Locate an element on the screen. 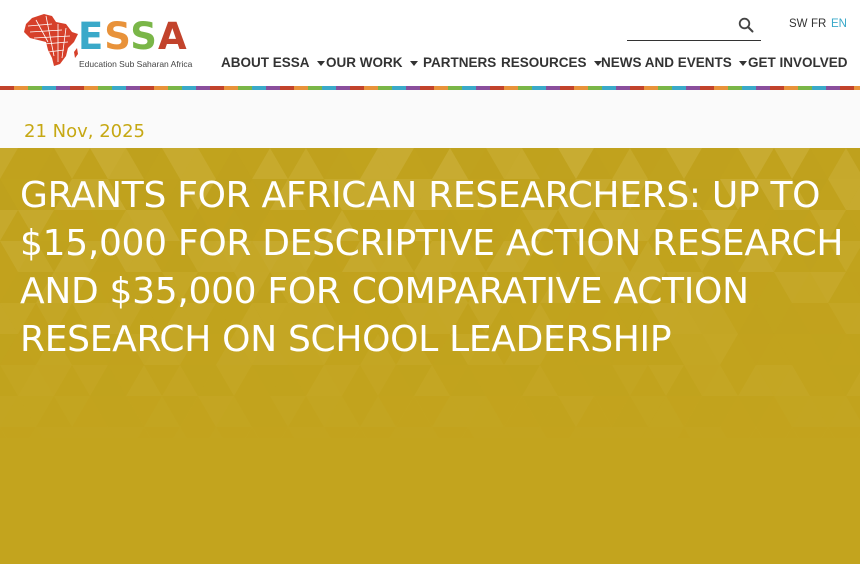  nav-news-and-events: NEWS AND EVENTS is located at coordinates (674, 62).